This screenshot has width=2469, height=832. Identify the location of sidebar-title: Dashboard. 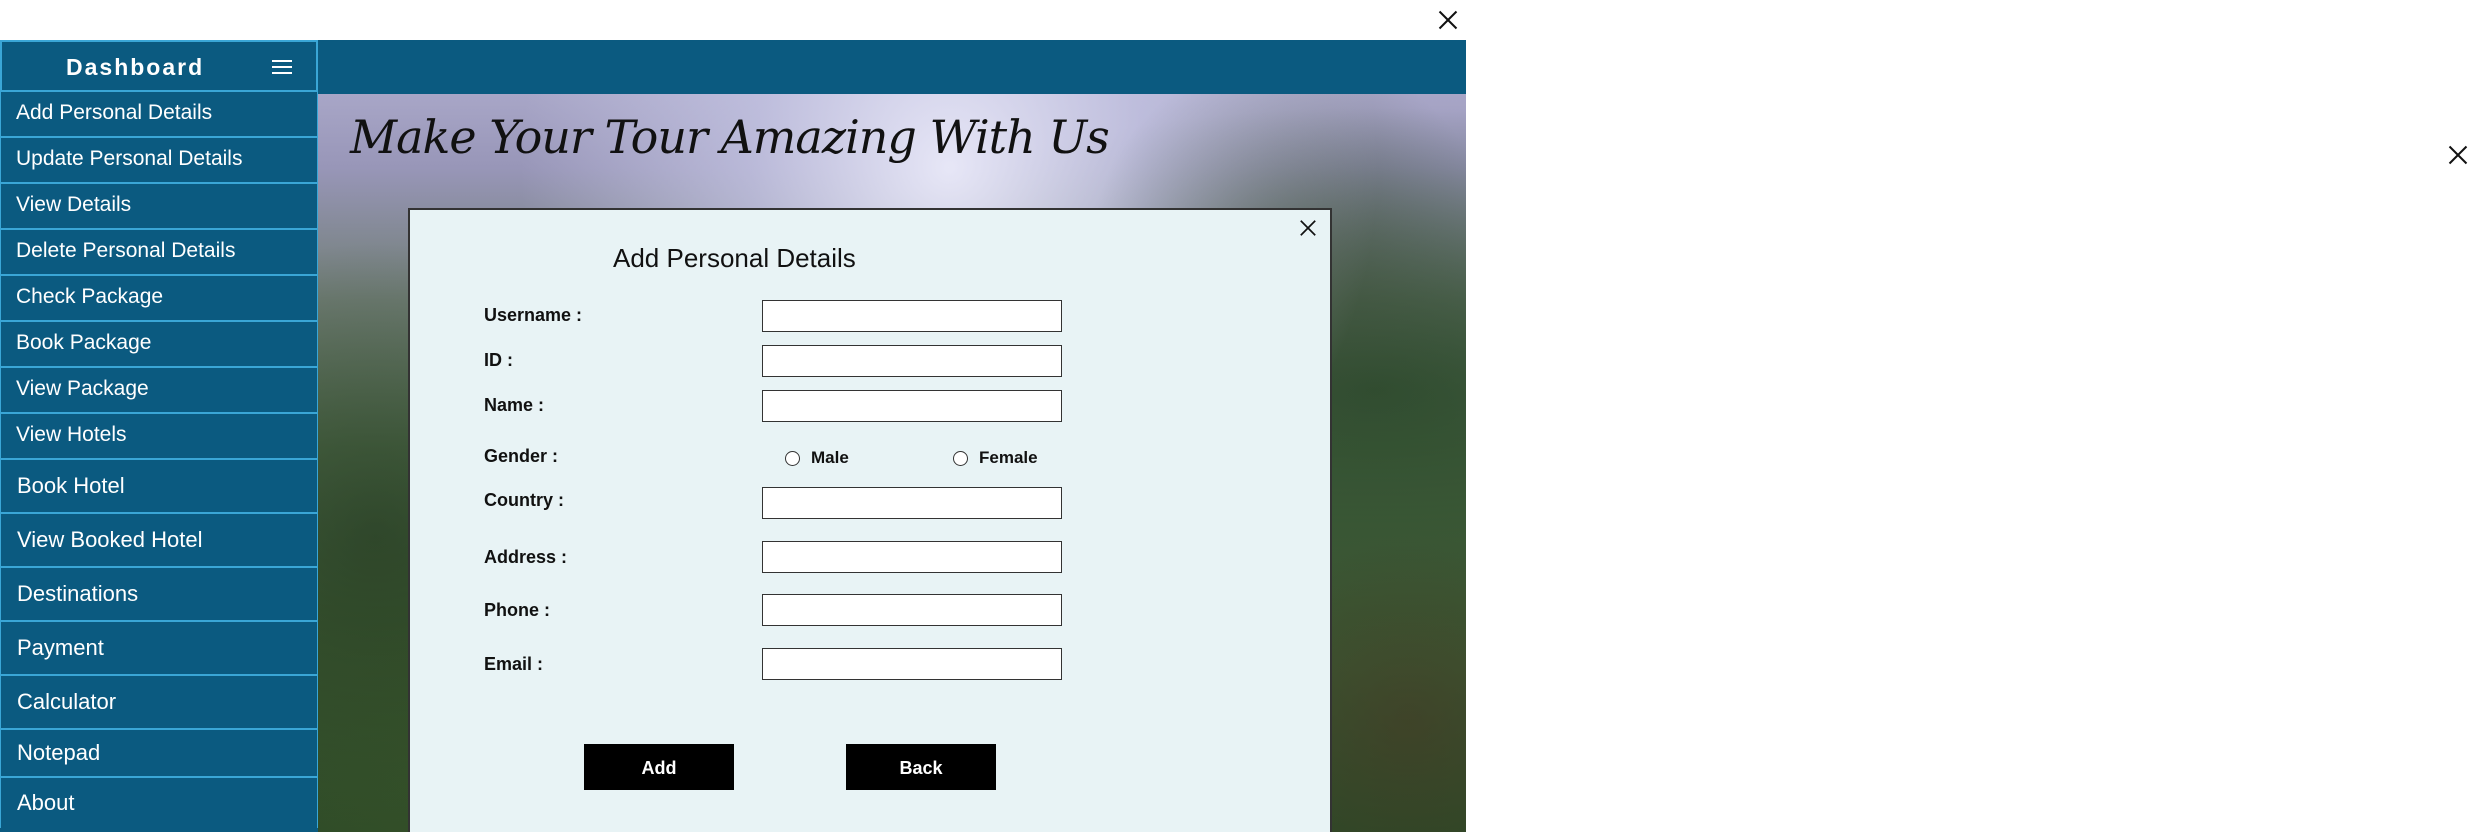
(135, 67).